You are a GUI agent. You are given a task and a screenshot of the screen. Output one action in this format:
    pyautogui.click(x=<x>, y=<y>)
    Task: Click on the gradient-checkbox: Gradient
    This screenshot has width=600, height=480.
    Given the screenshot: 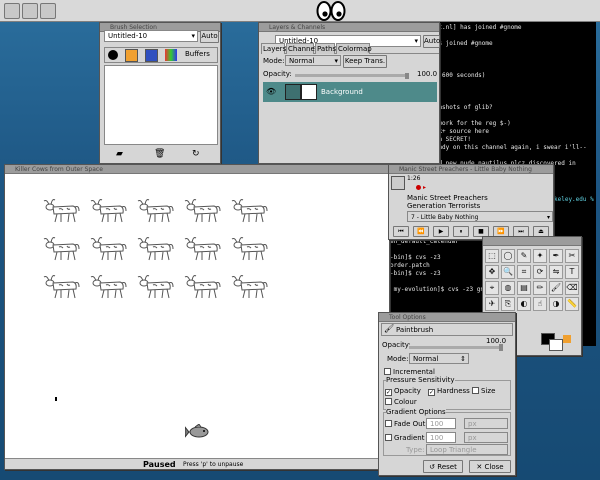 What is the action you would take?
    pyautogui.click(x=404, y=438)
    